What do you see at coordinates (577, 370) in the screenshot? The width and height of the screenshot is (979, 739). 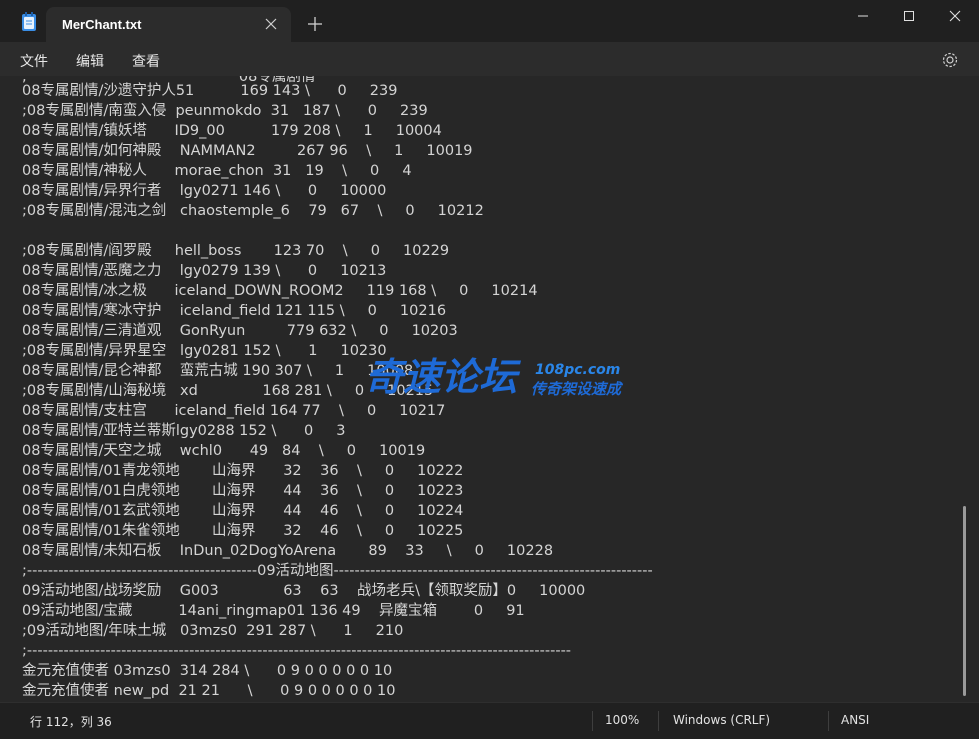 I see `watermark-site-text: 108pc.com` at bounding box center [577, 370].